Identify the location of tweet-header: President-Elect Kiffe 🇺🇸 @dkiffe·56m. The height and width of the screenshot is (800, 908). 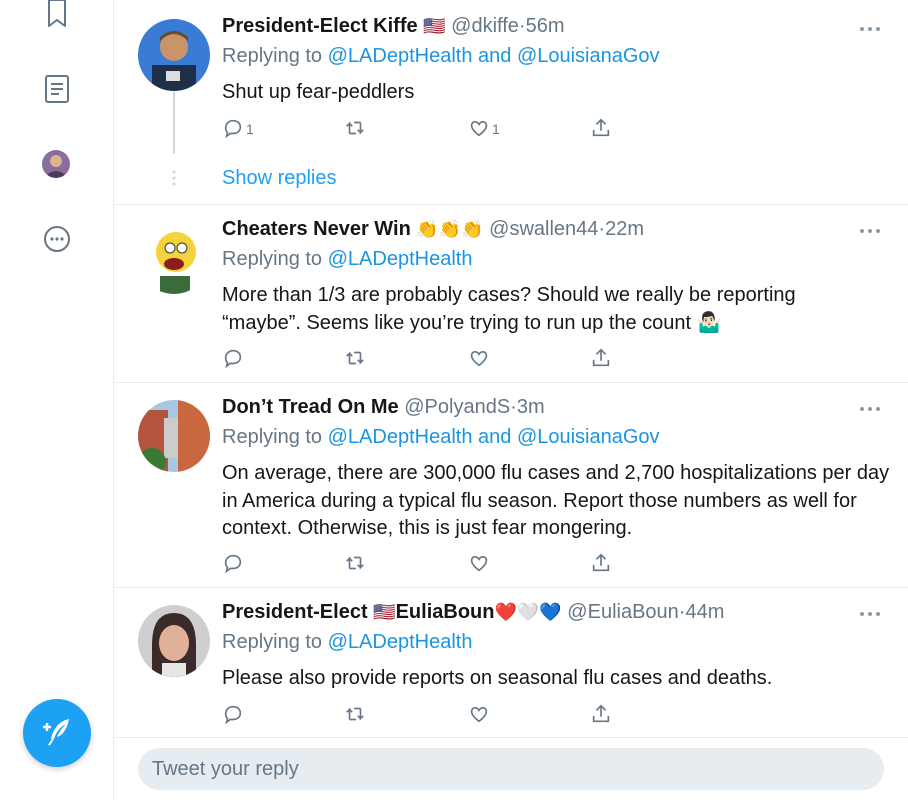
(393, 26).